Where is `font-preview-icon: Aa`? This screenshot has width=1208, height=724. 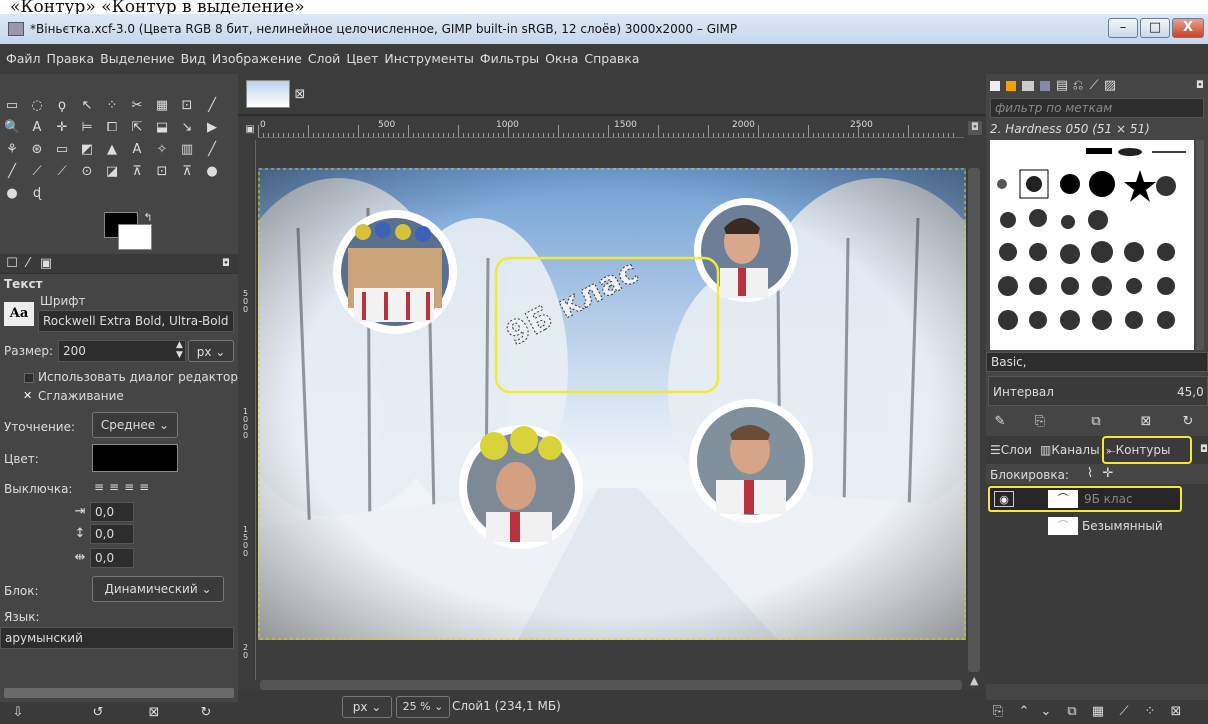 font-preview-icon: Aa is located at coordinates (19, 314).